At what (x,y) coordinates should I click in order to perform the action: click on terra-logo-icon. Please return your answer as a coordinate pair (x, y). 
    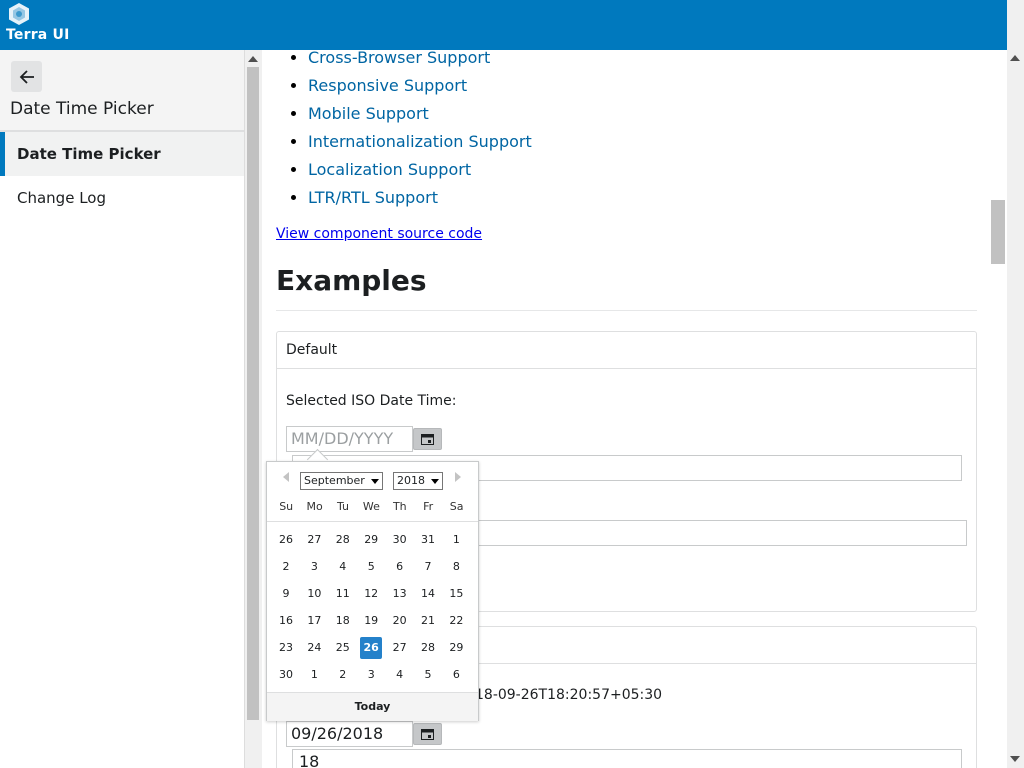
    Looking at the image, I should click on (19, 14).